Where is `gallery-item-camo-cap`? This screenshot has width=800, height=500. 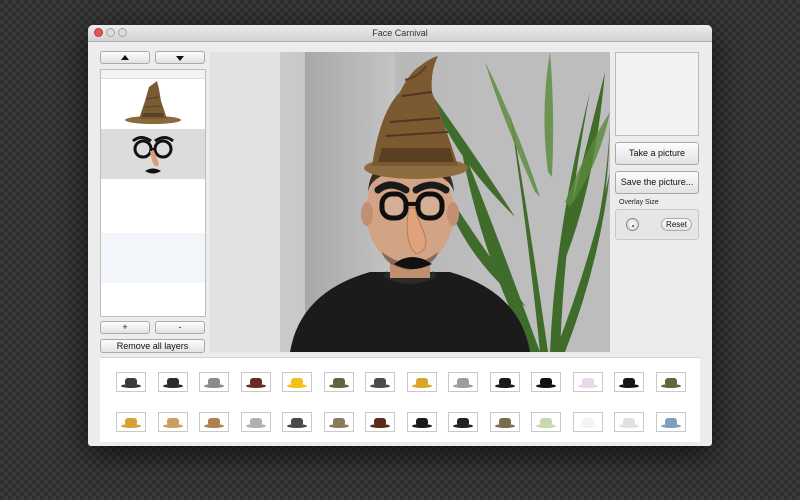 gallery-item-camo-cap is located at coordinates (670, 382).